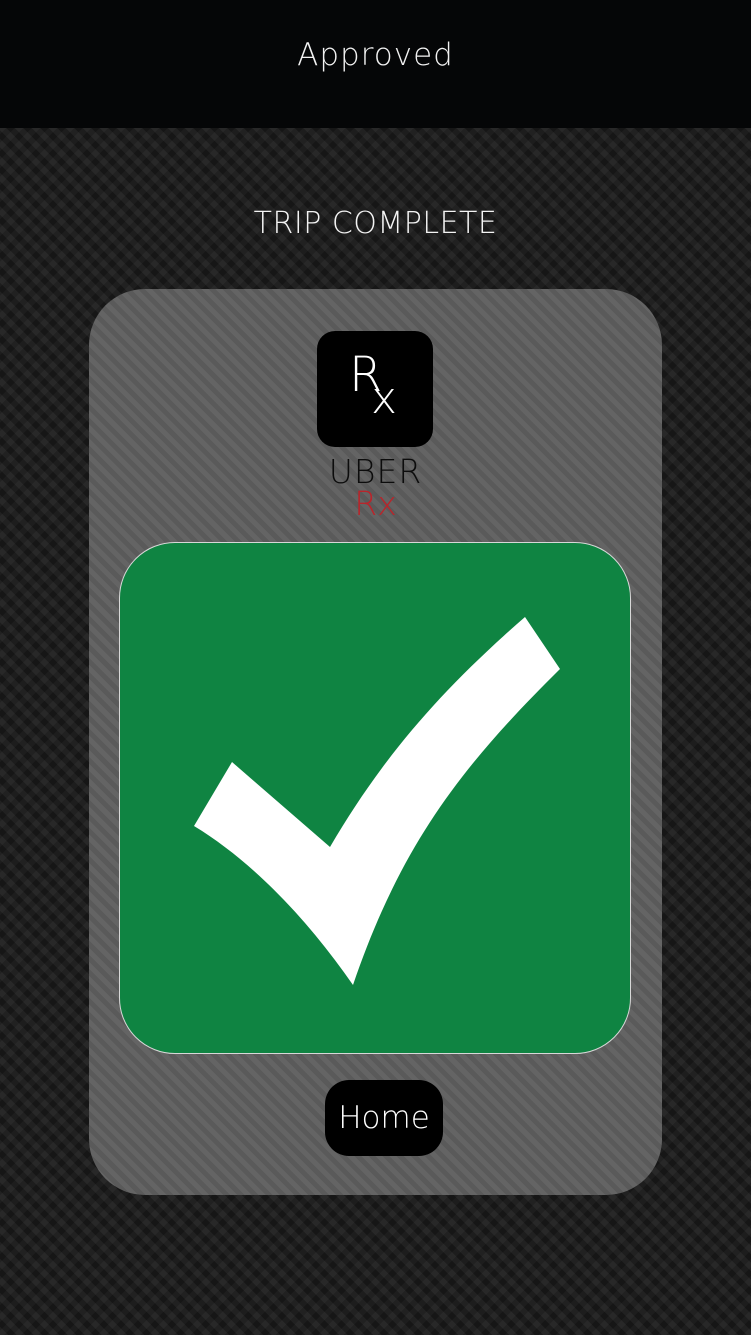  What do you see at coordinates (375, 223) in the screenshot?
I see `status-heading: TRIP COMPLETE` at bounding box center [375, 223].